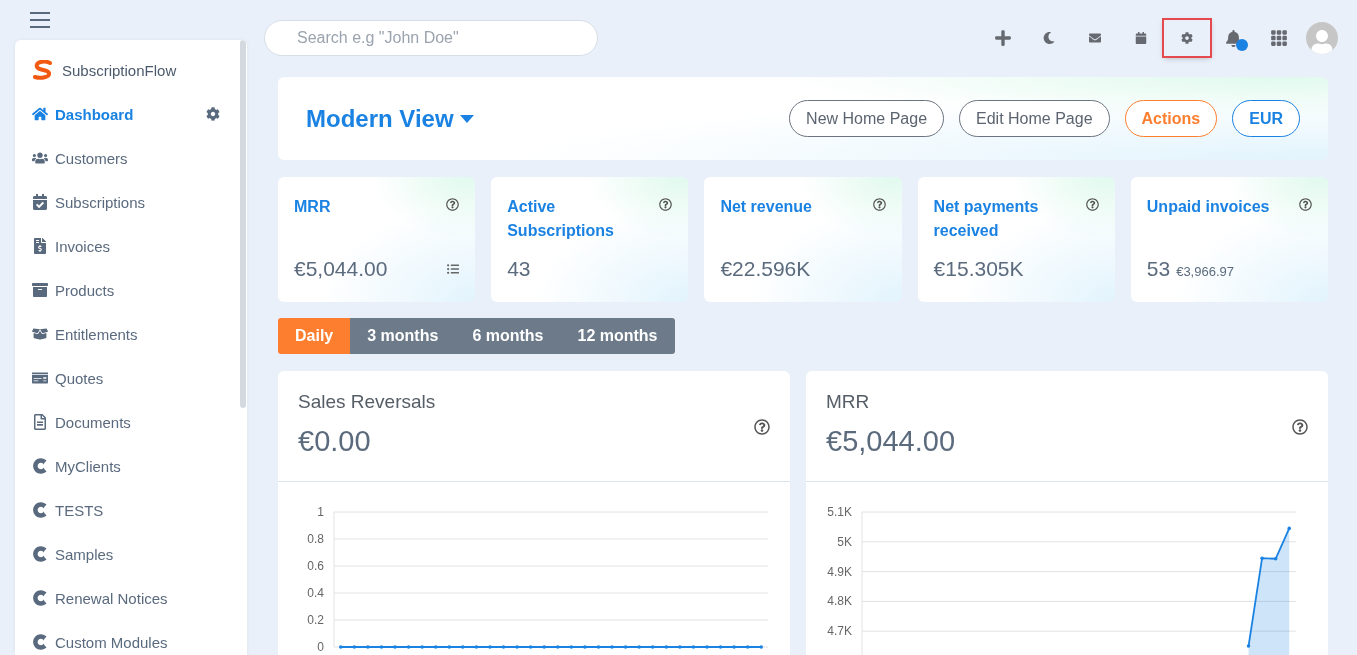  What do you see at coordinates (126, 466) in the screenshot?
I see `nav-item: MyClients` at bounding box center [126, 466].